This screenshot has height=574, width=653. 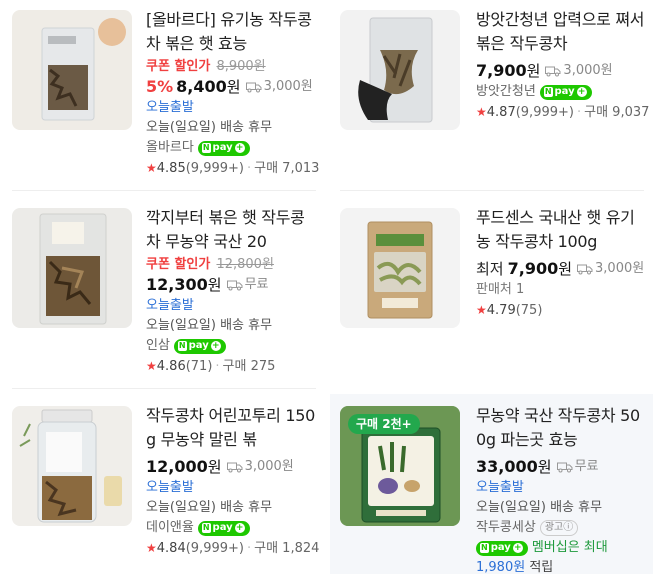 I want to click on seller-name: 작두콩세상, so click(x=506, y=528).